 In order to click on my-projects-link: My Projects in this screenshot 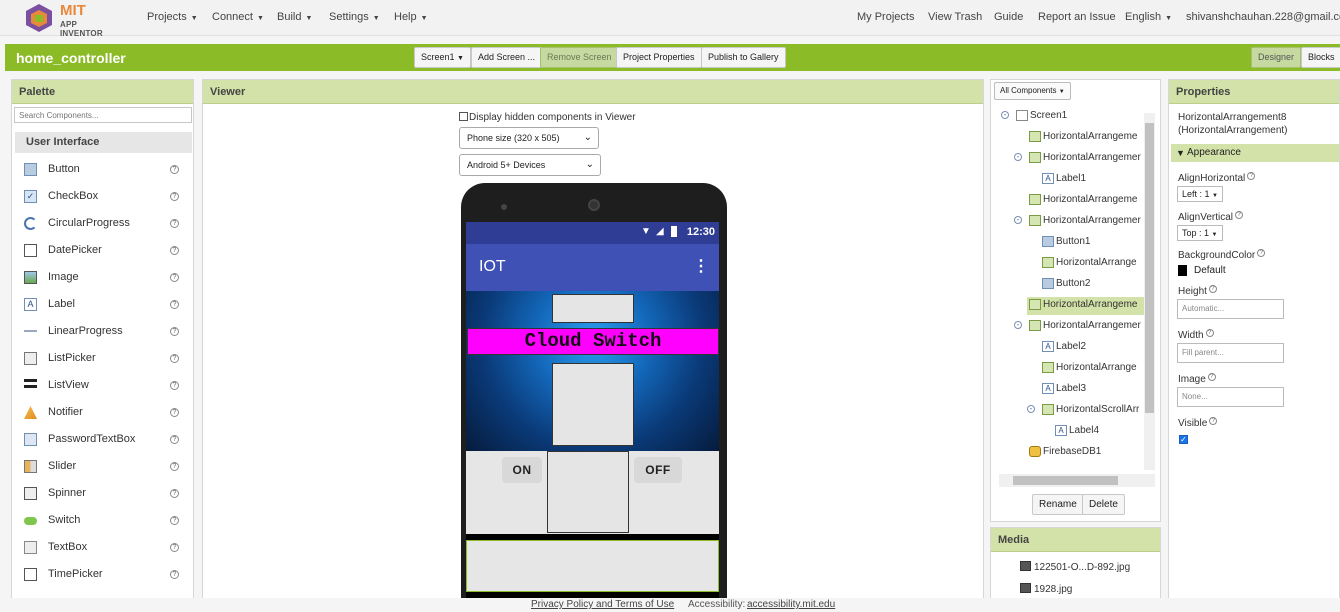, I will do `click(885, 17)`.